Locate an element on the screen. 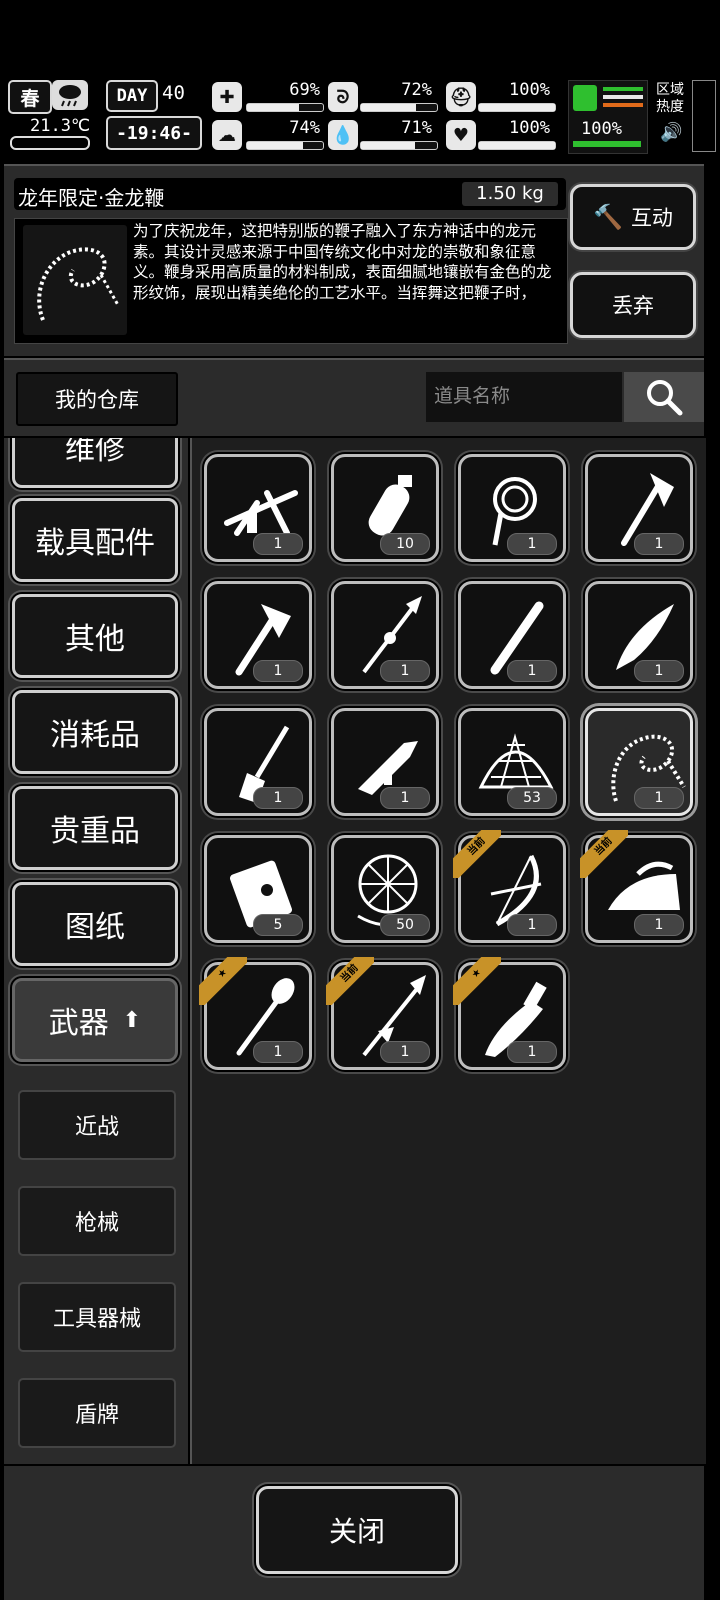  mood-bar is located at coordinates (517, 145).